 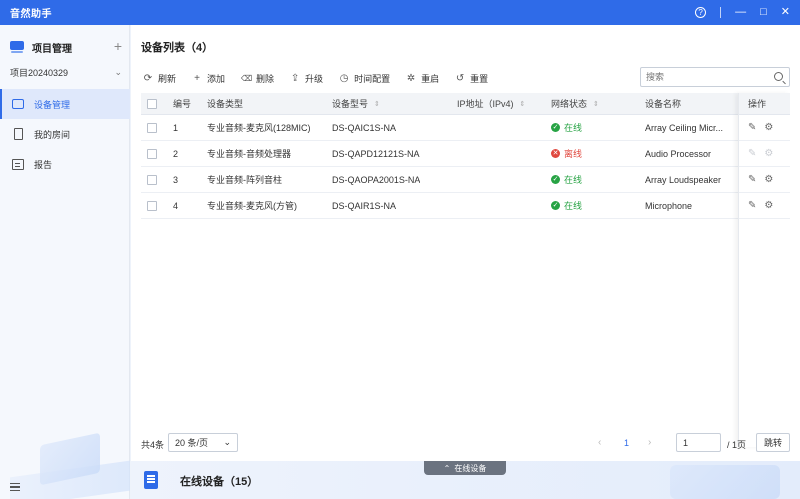 I want to click on cell-no: 4, so click(x=176, y=205).